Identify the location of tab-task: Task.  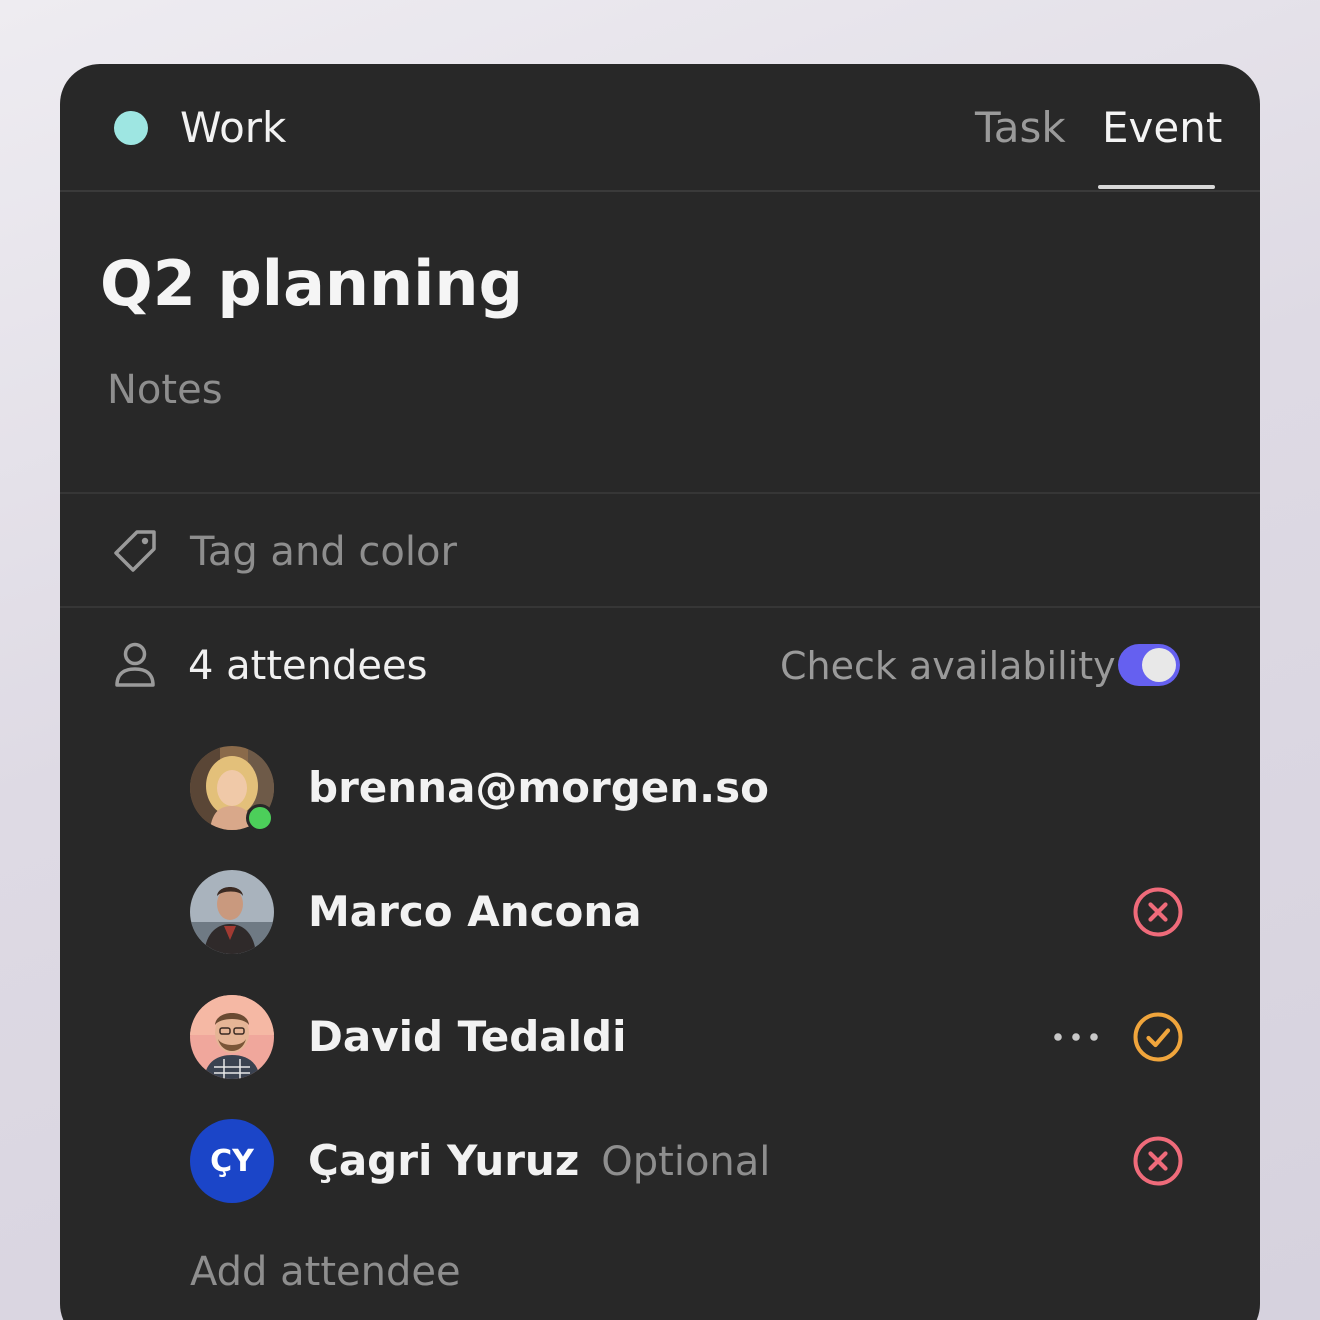
(1020, 128).